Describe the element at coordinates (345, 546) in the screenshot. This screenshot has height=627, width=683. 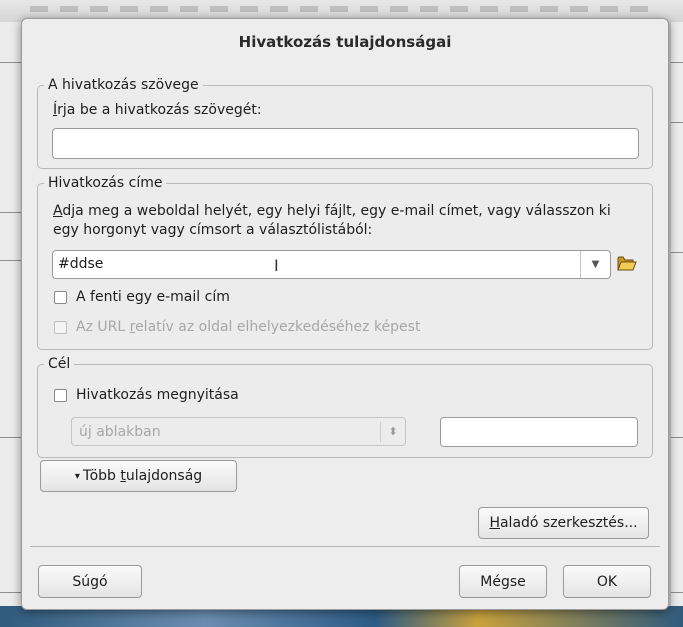
I see `button-separator` at that location.